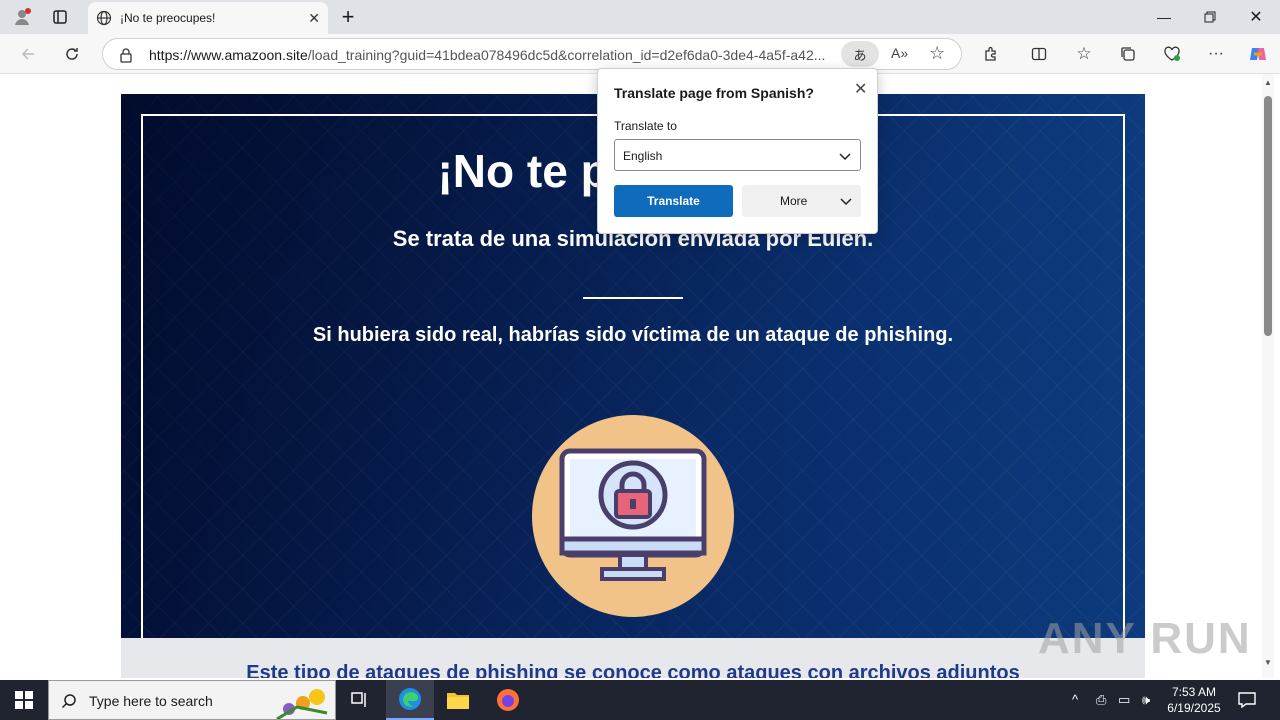  I want to click on edge-taskbar-icon, so click(410, 700).